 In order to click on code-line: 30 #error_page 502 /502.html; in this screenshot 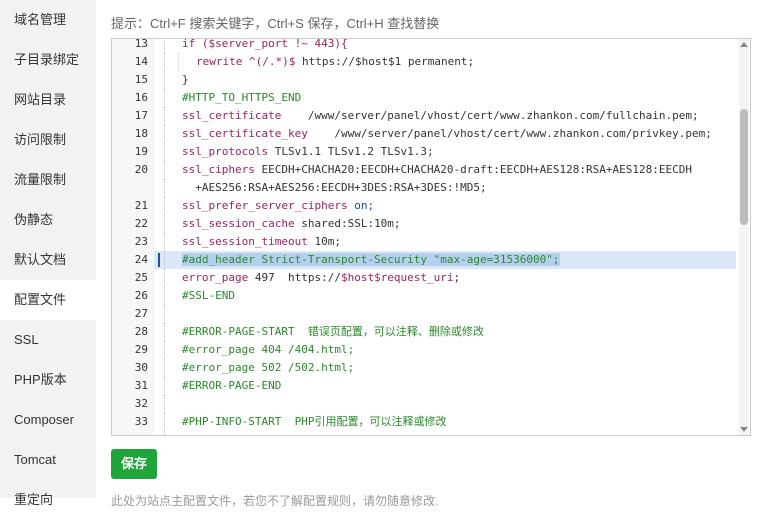, I will do `click(426, 368)`.